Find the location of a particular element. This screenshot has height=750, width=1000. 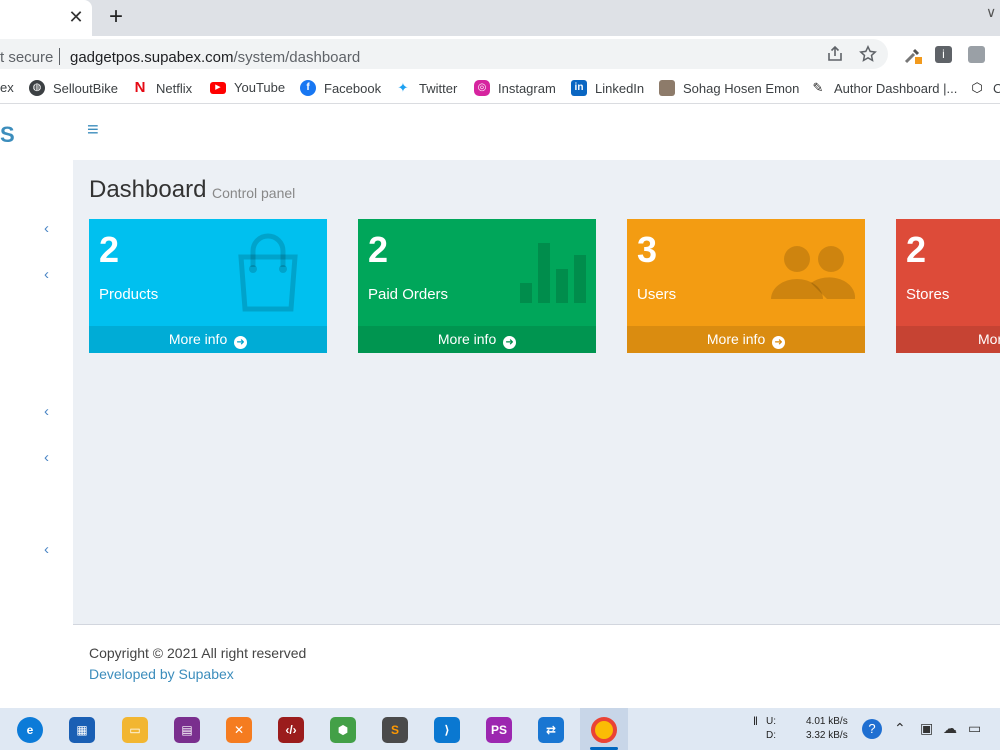

url-text: gadgetpos.supabex.com/system/dashboard is located at coordinates (215, 57).